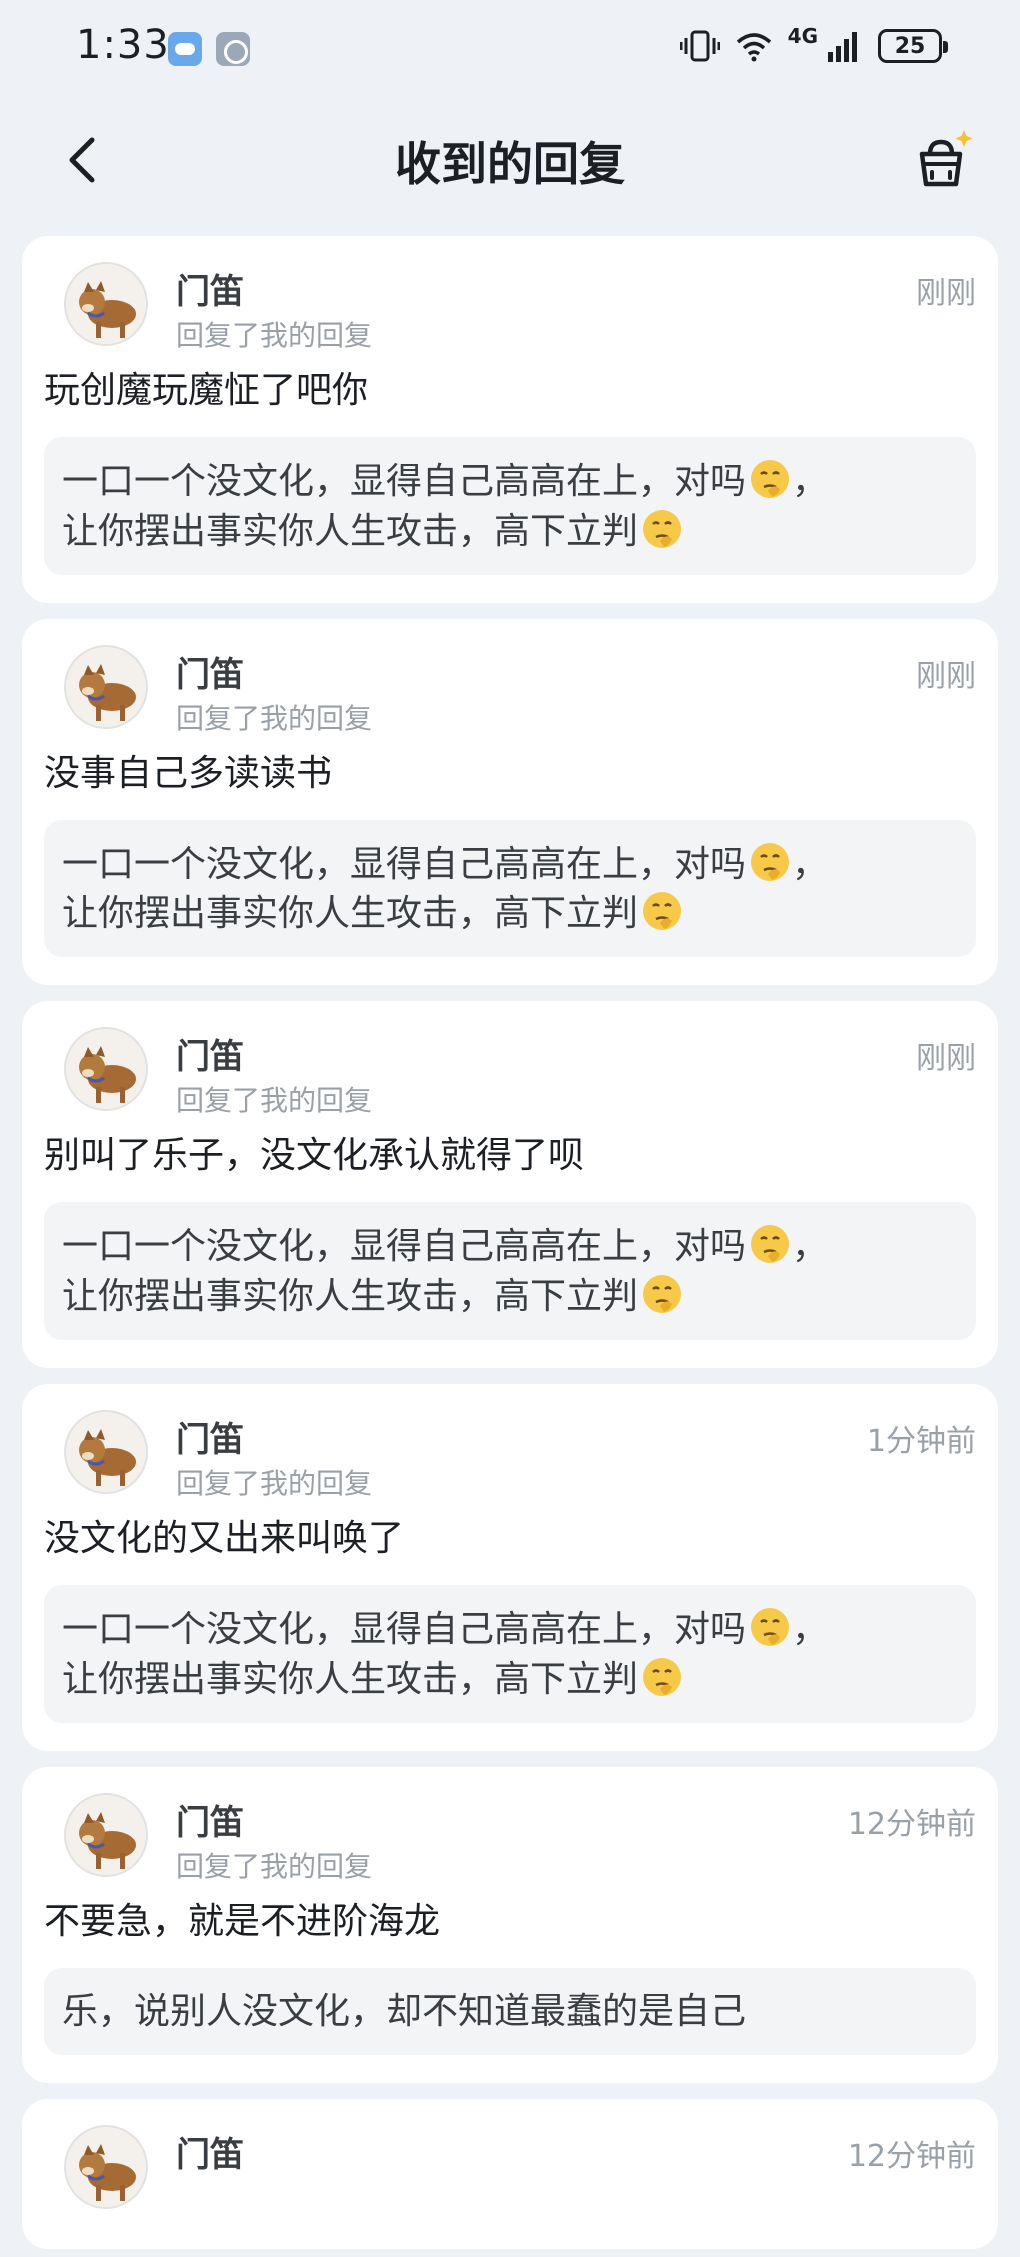 The height and width of the screenshot is (2257, 1020). What do you see at coordinates (185, 49) in the screenshot?
I see `weather-app-icon` at bounding box center [185, 49].